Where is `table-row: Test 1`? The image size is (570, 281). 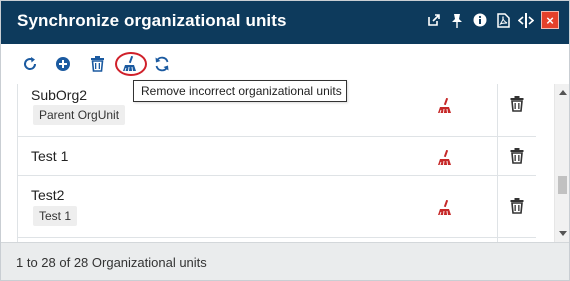
table-row: Test 1 is located at coordinates (276, 156).